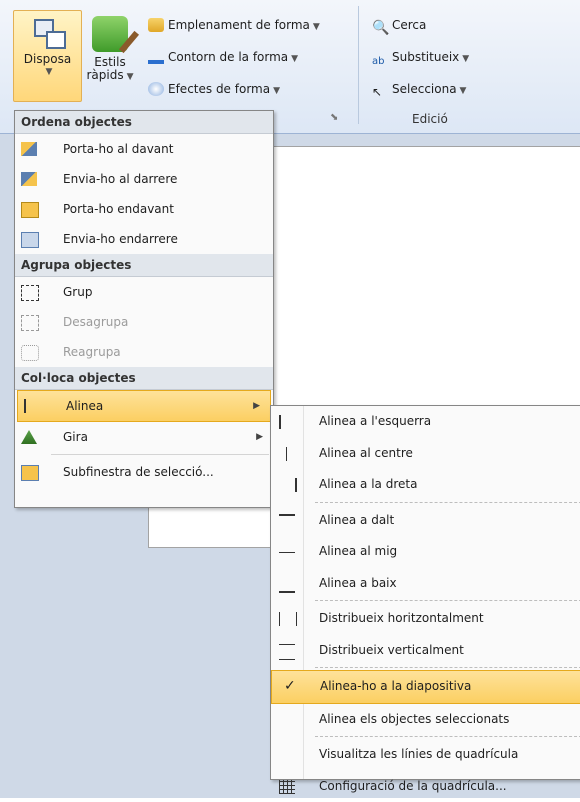  Describe the element at coordinates (30, 210) in the screenshot. I see `bring-forward-icon` at that location.